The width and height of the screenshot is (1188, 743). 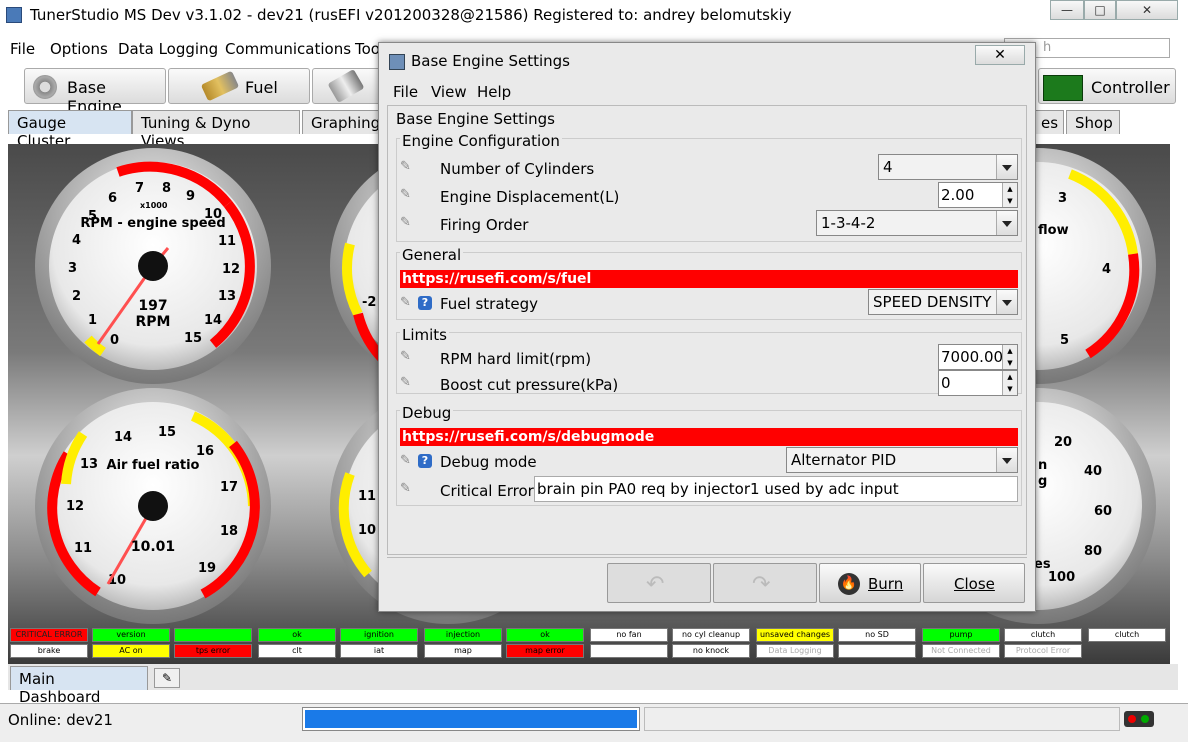 I want to click on dialog-menu-view: View, so click(x=449, y=92).